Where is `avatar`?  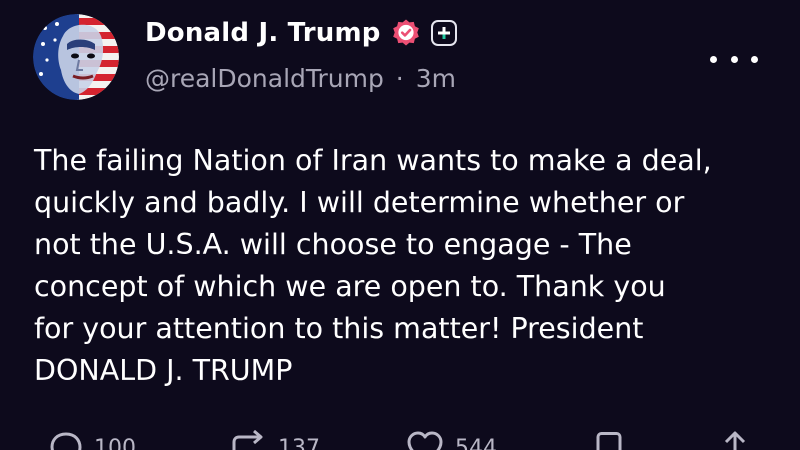
avatar is located at coordinates (76, 57).